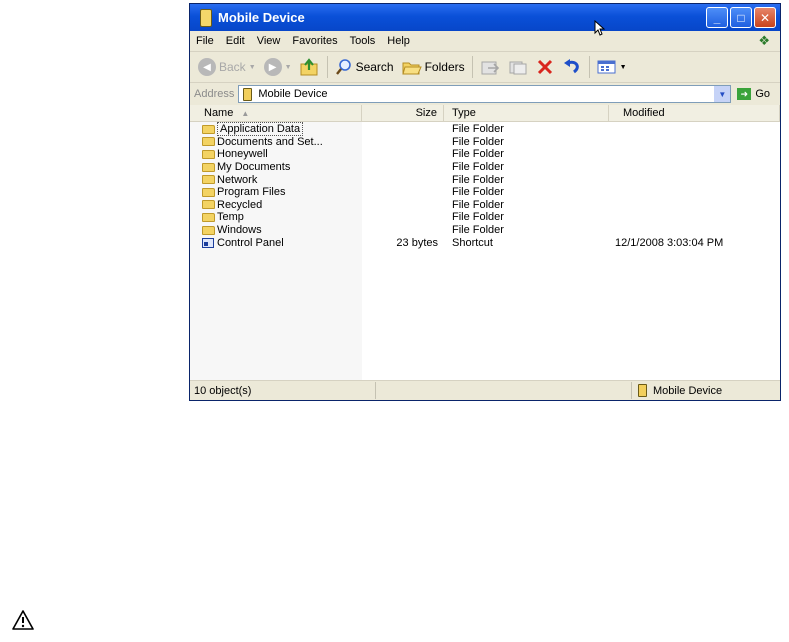 Image resolution: width=789 pixels, height=642 pixels. Describe the element at coordinates (753, 94) in the screenshot. I see `go-button: ➜ Go` at that location.